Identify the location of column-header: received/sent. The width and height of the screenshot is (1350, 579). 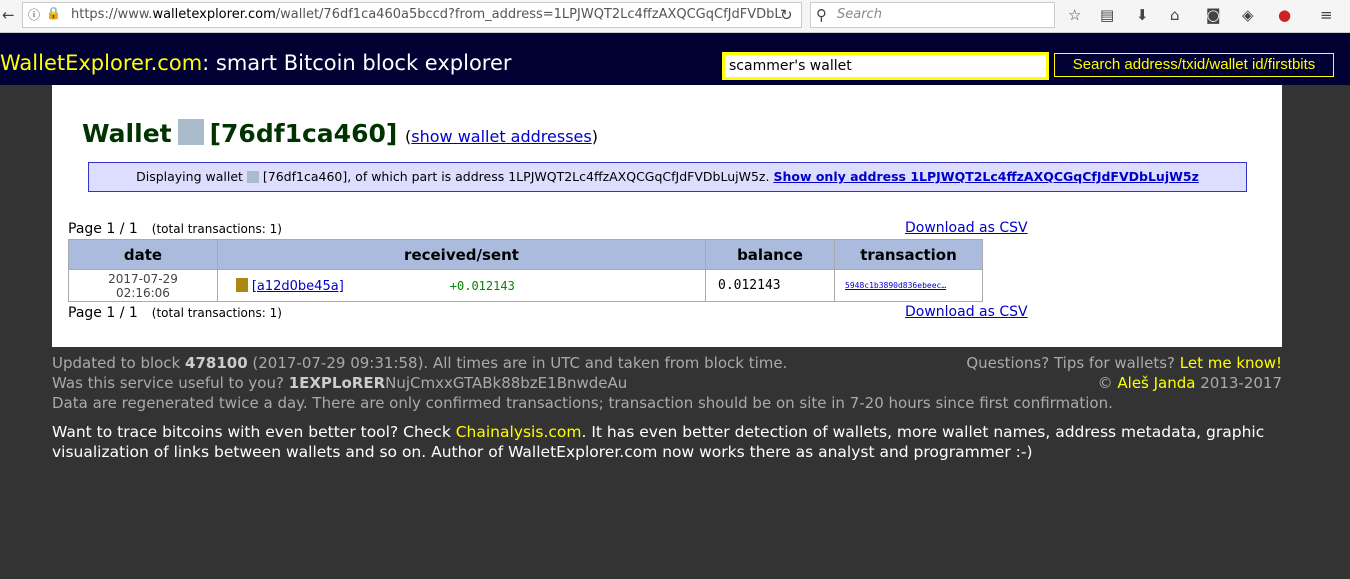
(461, 254).